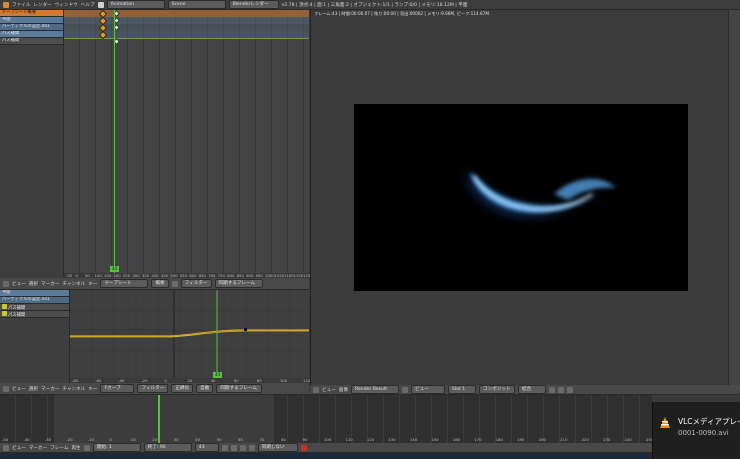  I want to click on play-reverse-icon, so click(233, 447).